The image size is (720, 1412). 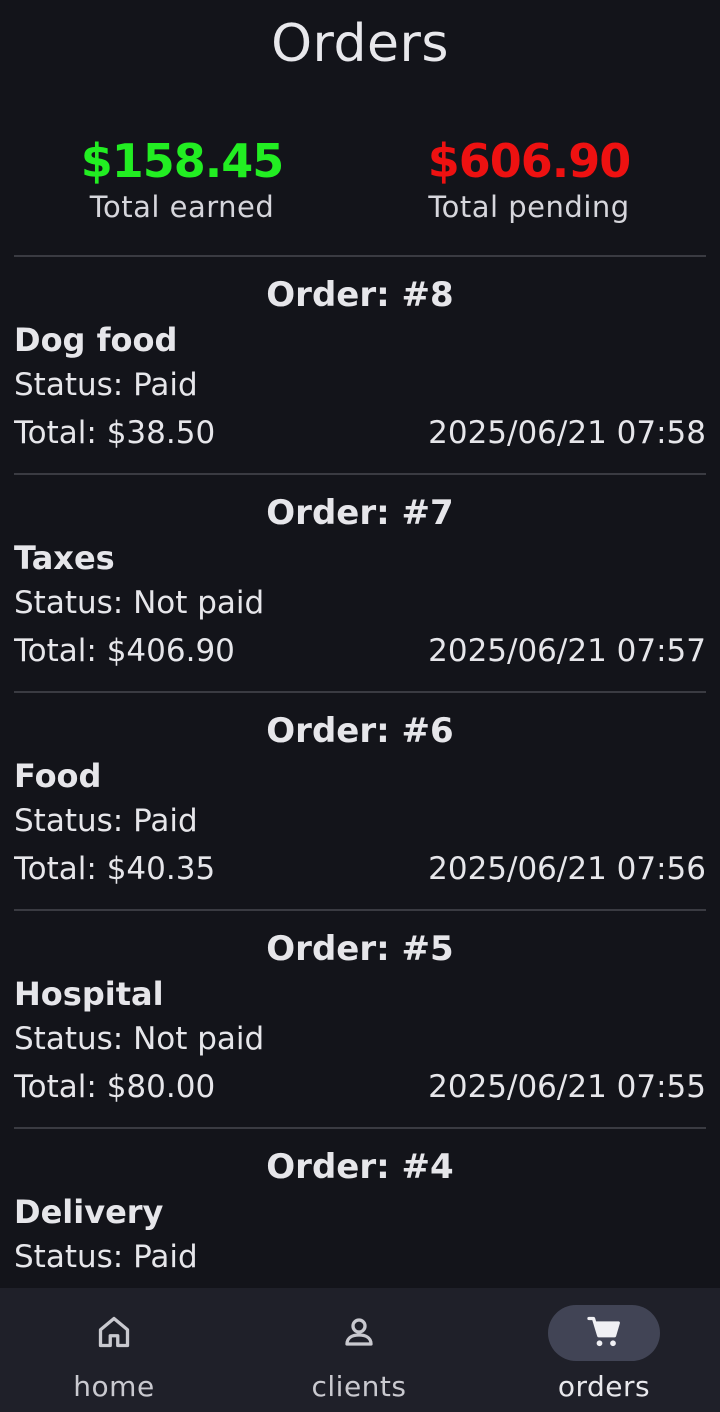 What do you see at coordinates (115, 433) in the screenshot?
I see `order-total: Total: $38.50` at bounding box center [115, 433].